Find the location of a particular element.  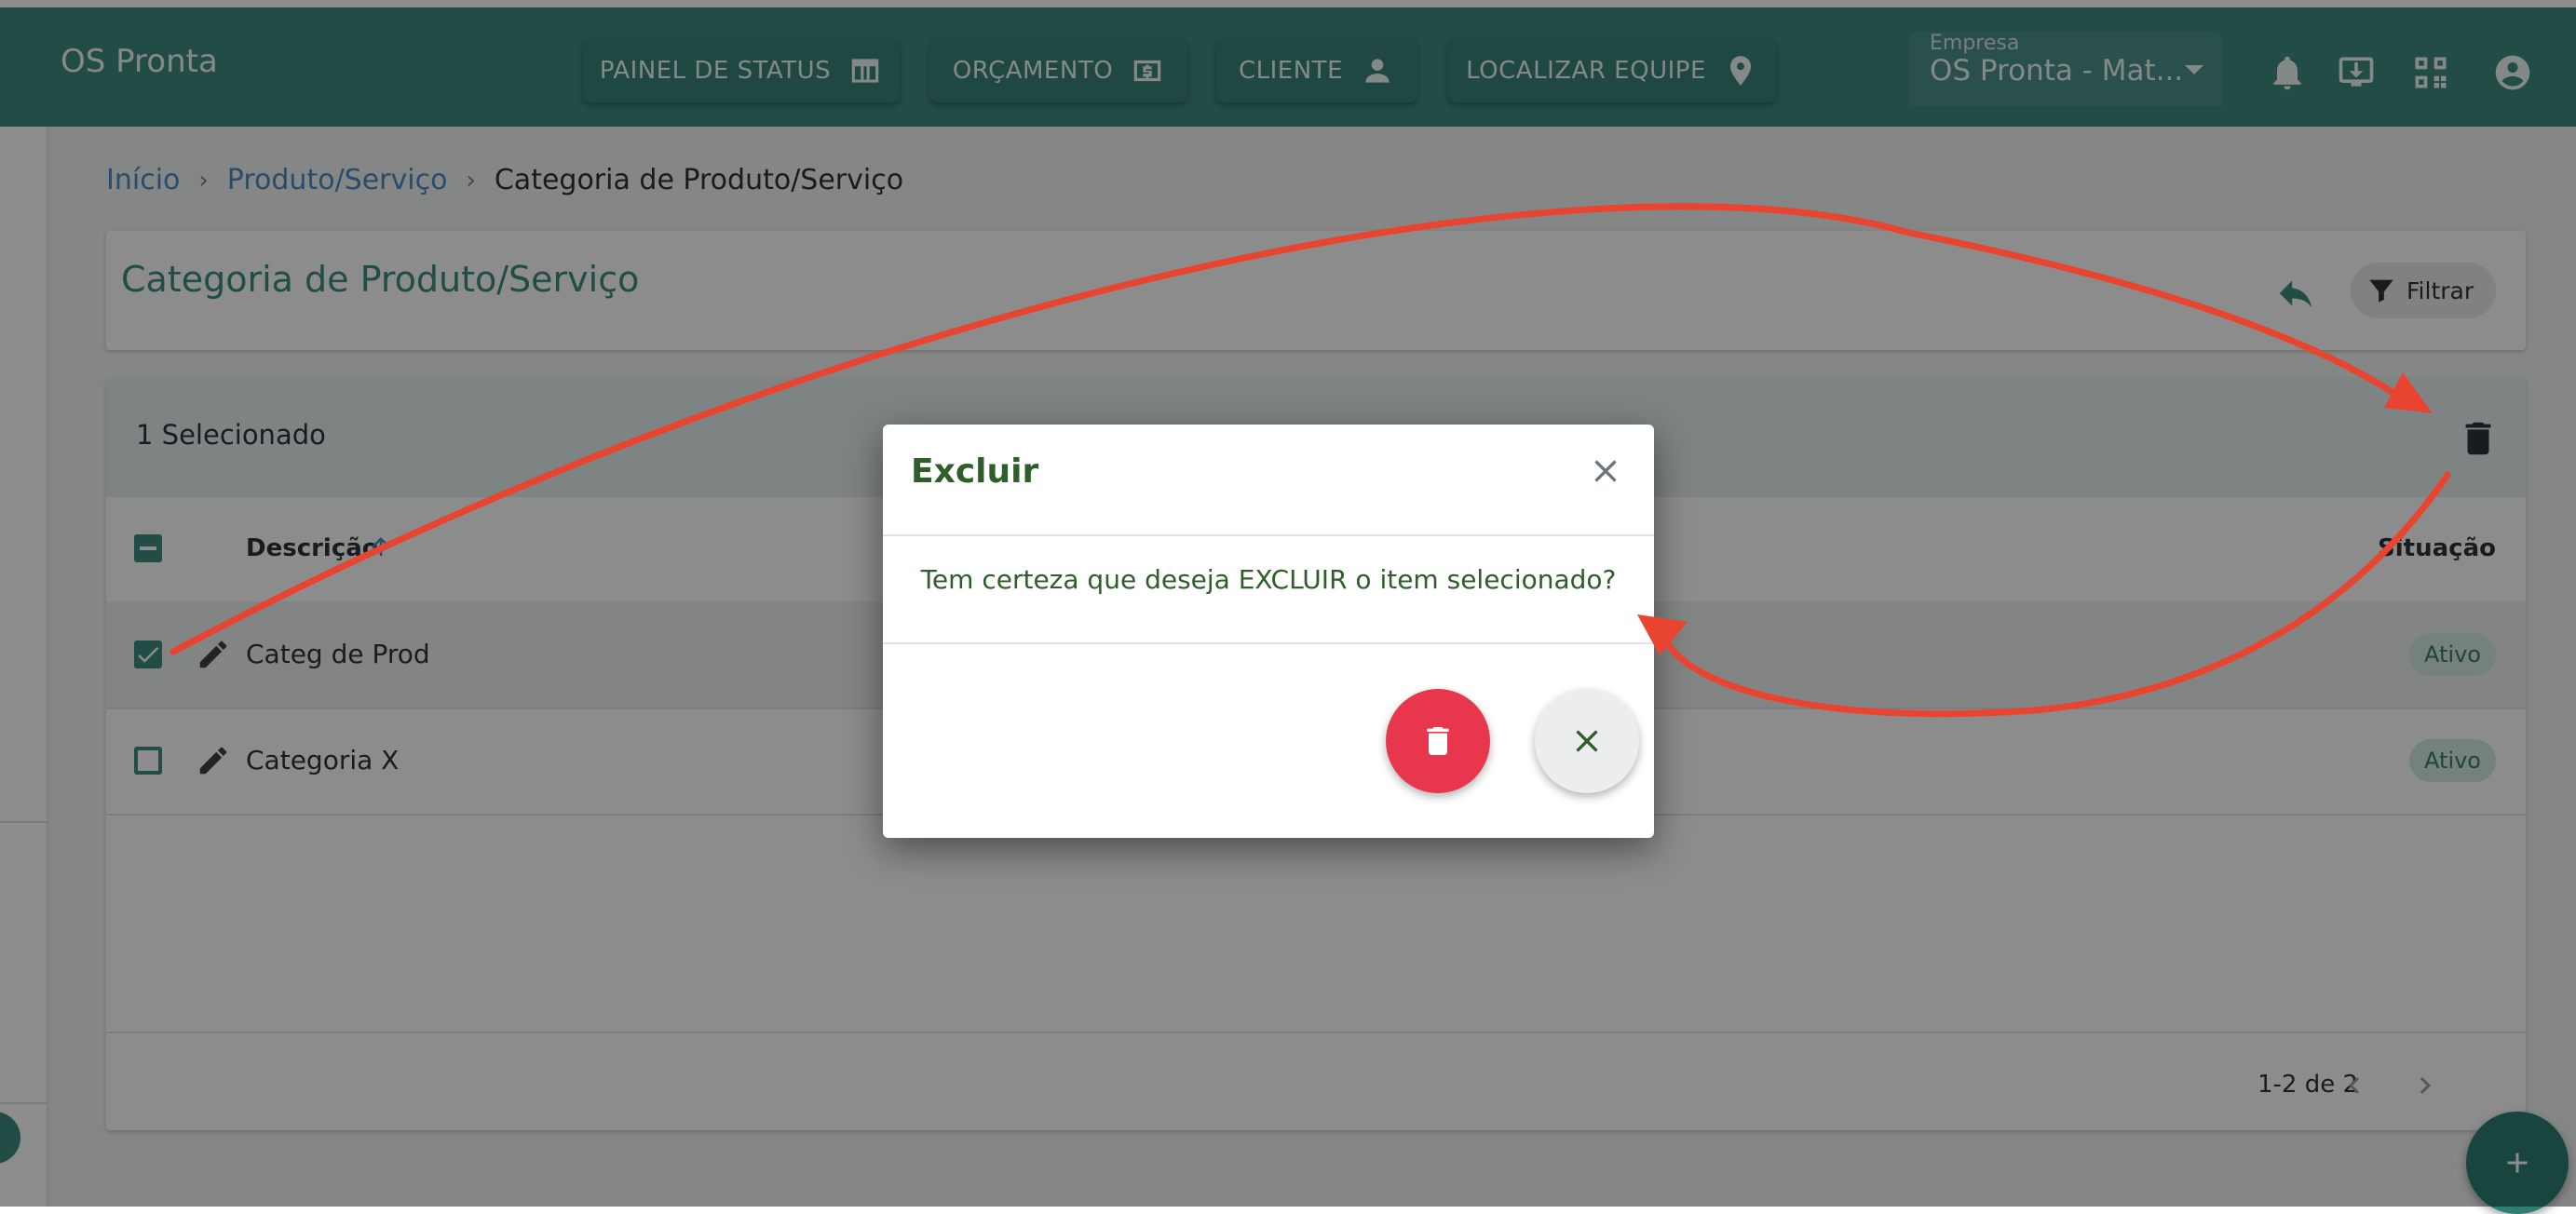

cancel-button is located at coordinates (1587, 741).